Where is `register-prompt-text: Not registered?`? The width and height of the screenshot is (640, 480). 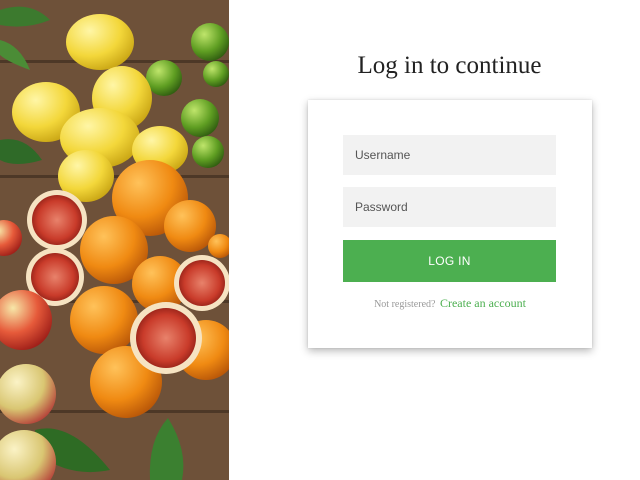 register-prompt-text: Not registered? is located at coordinates (405, 304).